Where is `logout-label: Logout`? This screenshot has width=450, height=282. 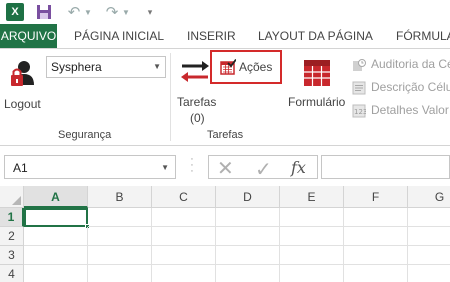 logout-label: Logout is located at coordinates (22, 104).